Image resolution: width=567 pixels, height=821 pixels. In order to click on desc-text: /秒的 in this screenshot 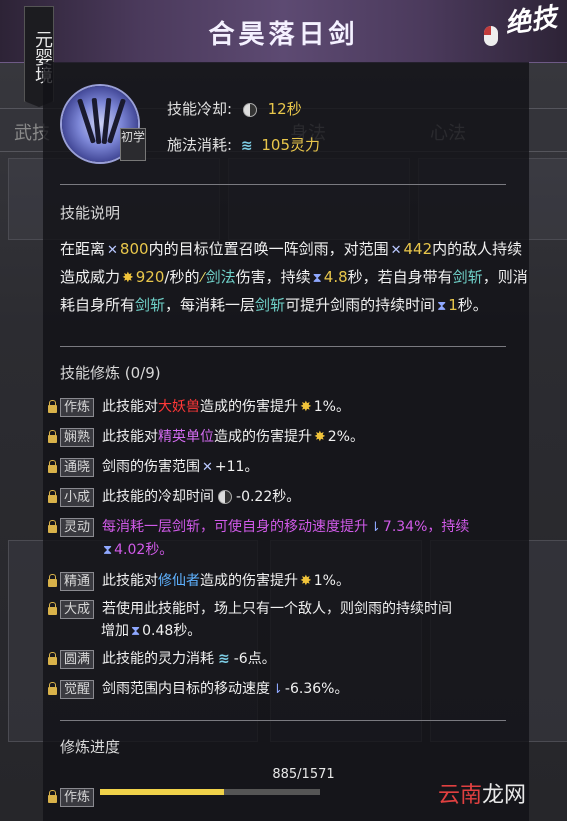, I will do `click(182, 277)`.